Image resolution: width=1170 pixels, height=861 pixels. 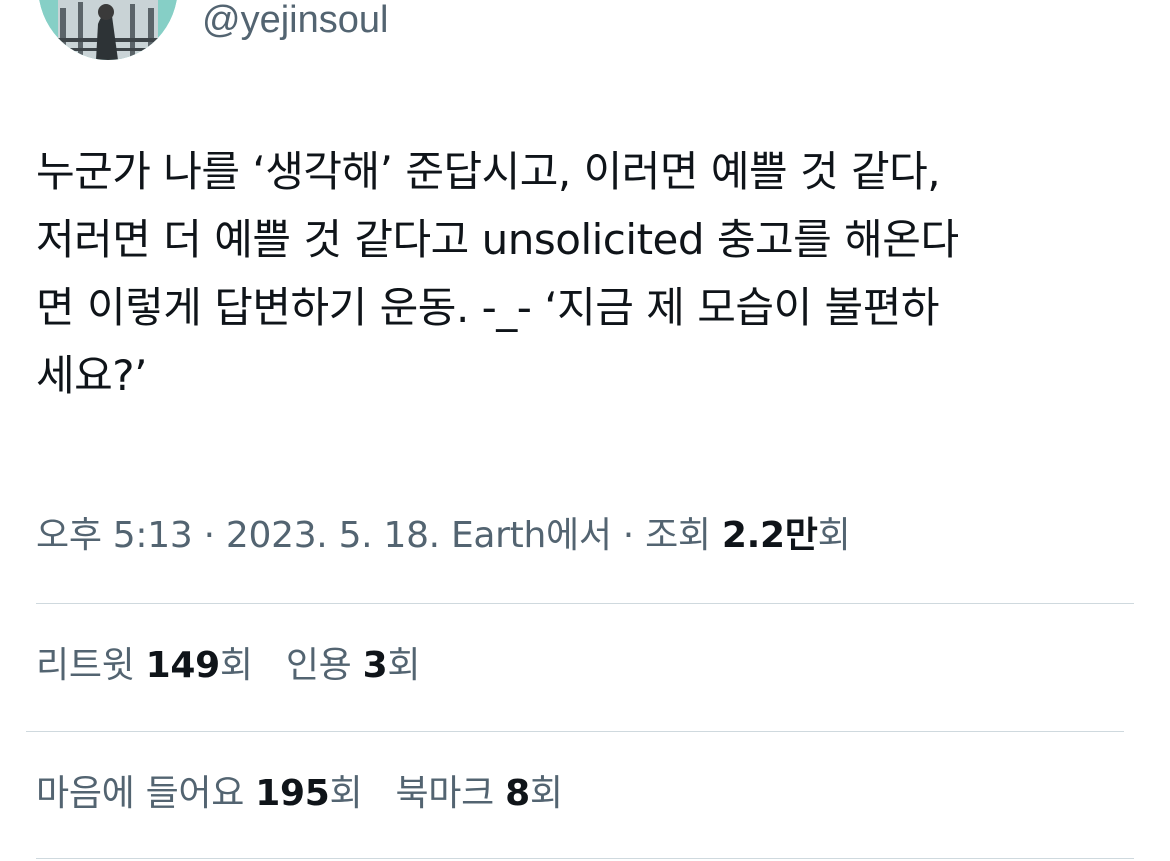 I want to click on retweets-label: 리트윗, so click(x=91, y=665).